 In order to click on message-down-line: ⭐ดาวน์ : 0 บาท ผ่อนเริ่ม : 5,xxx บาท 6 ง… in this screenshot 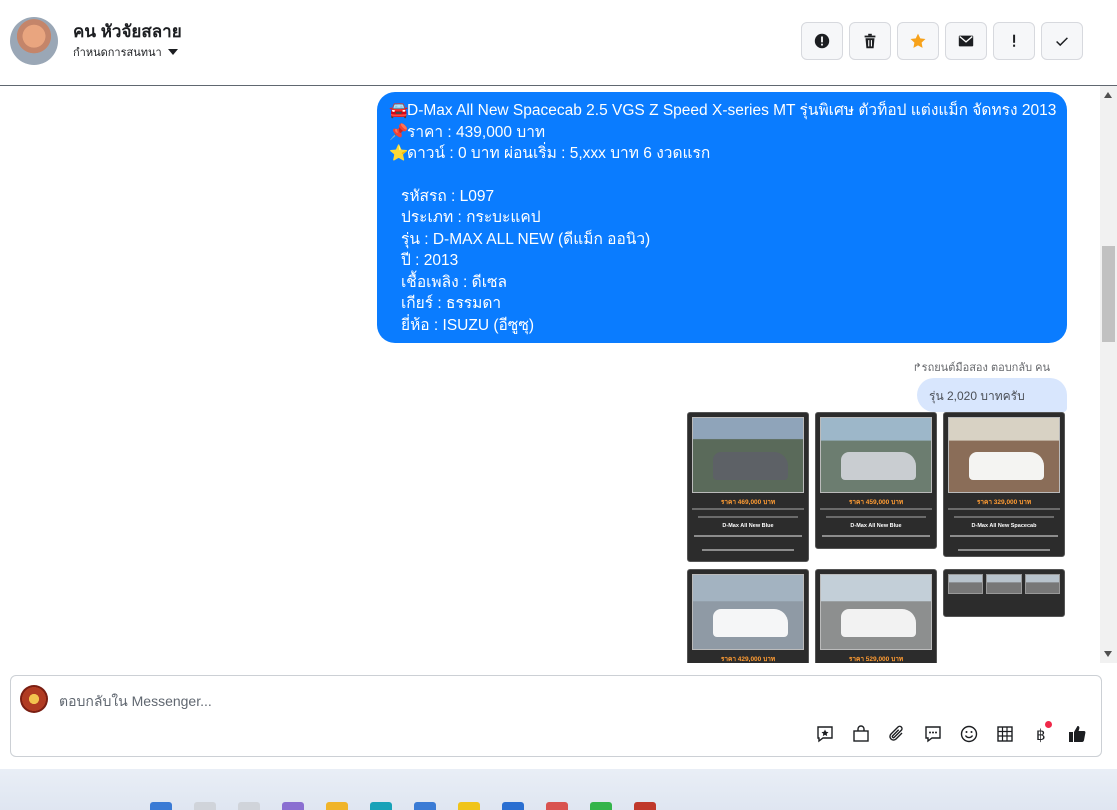, I will do `click(722, 154)`.